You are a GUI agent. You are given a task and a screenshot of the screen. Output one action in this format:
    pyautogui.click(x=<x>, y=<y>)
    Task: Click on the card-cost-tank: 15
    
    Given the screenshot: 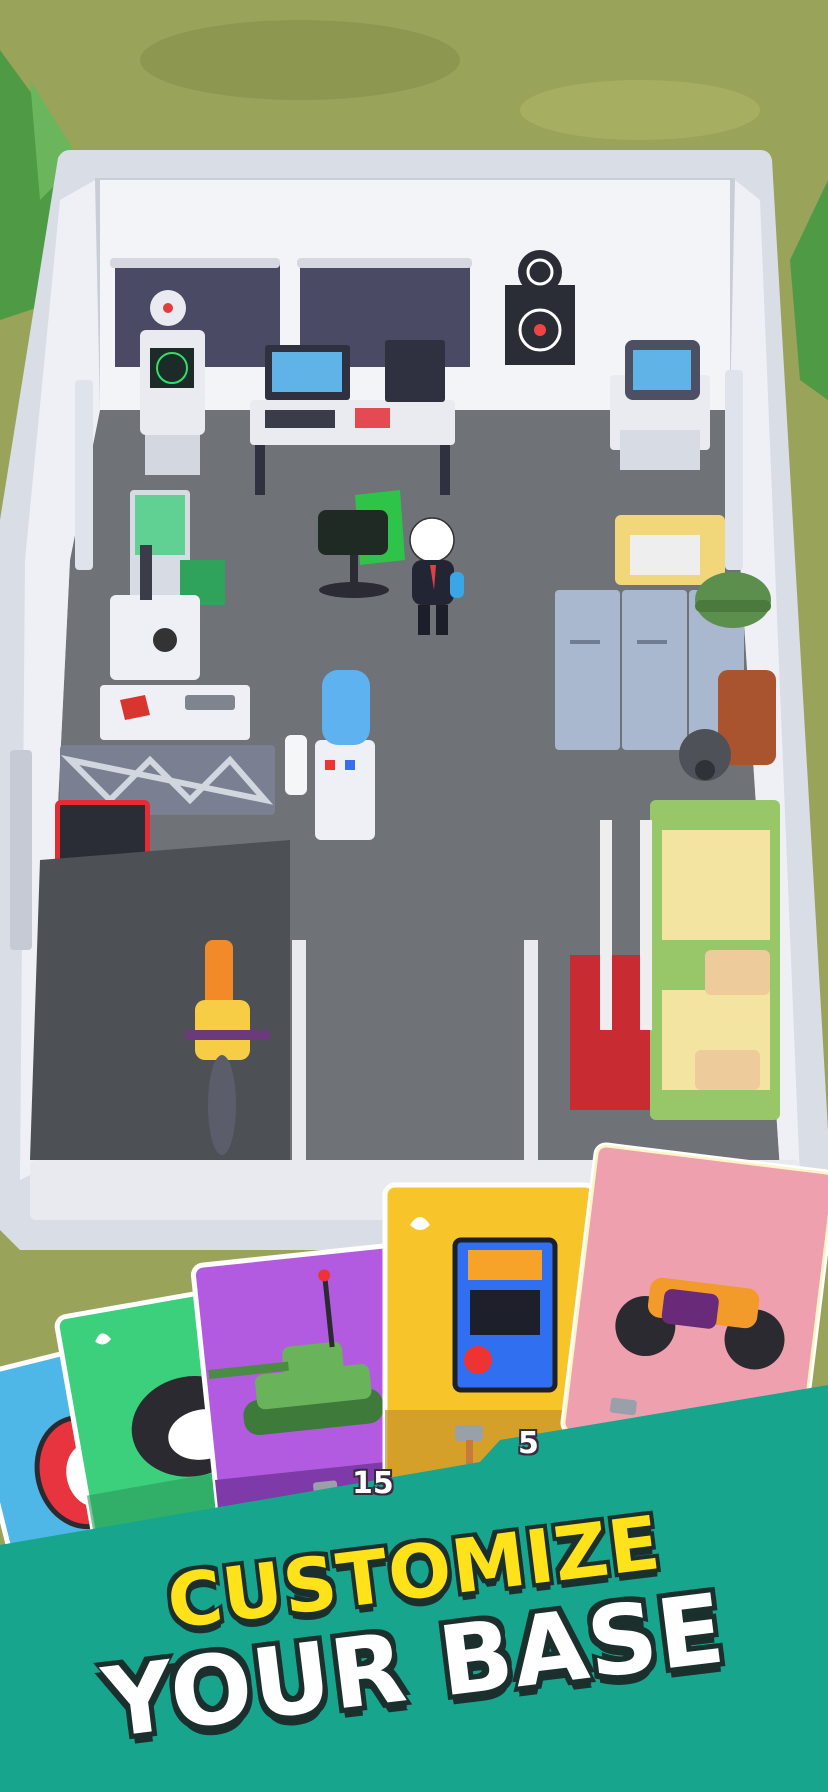 What is the action you would take?
    pyautogui.click(x=373, y=1483)
    